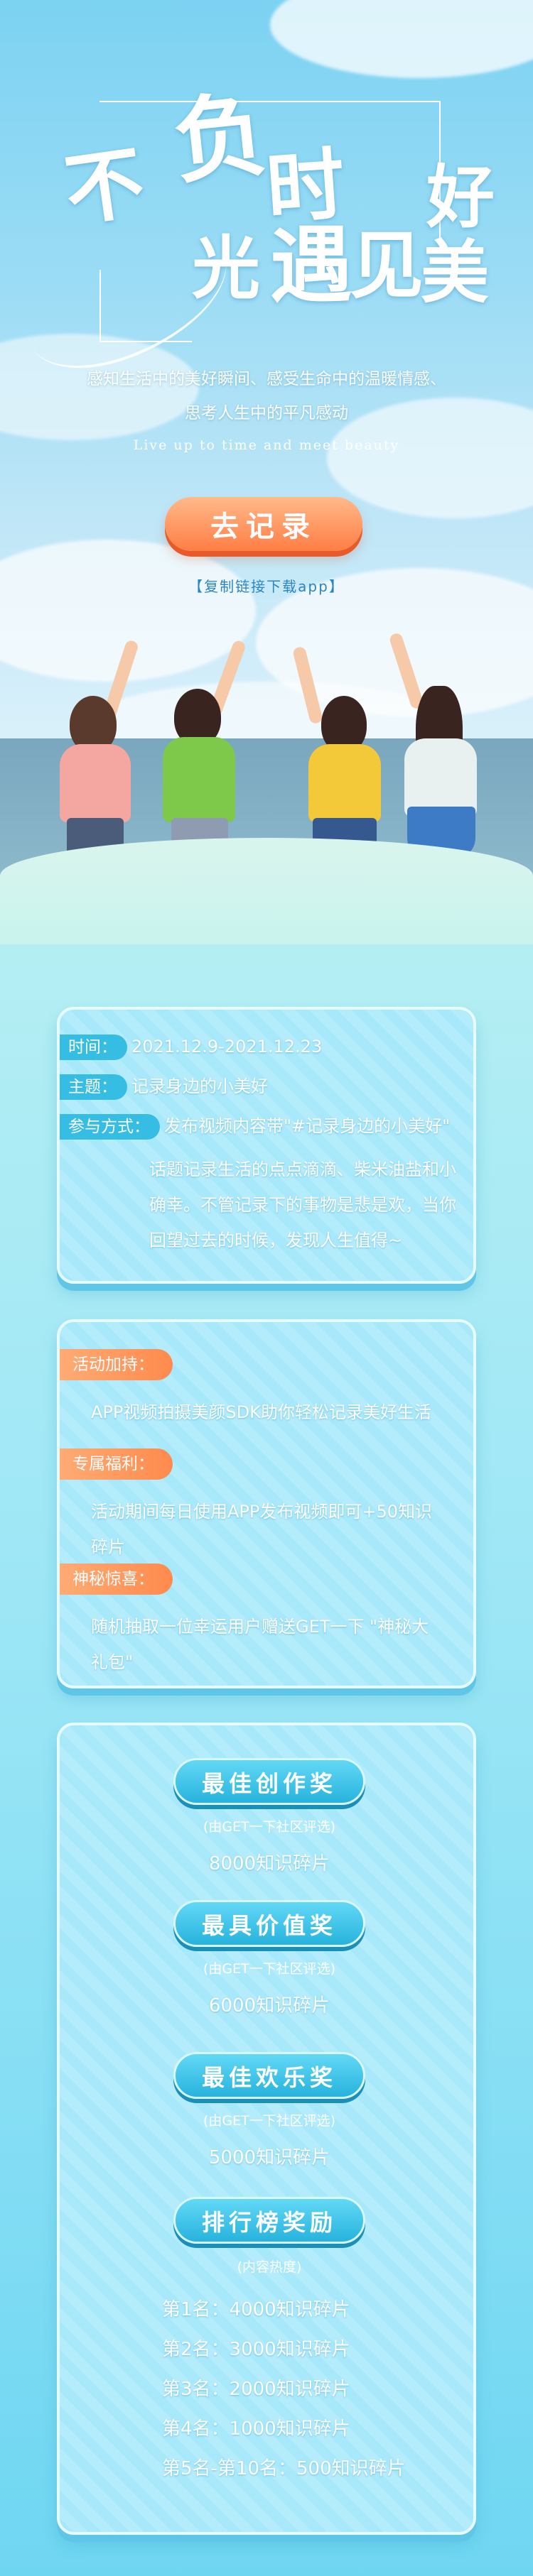 This screenshot has height=2576, width=533. I want to click on cloud-ground, so click(266, 891).